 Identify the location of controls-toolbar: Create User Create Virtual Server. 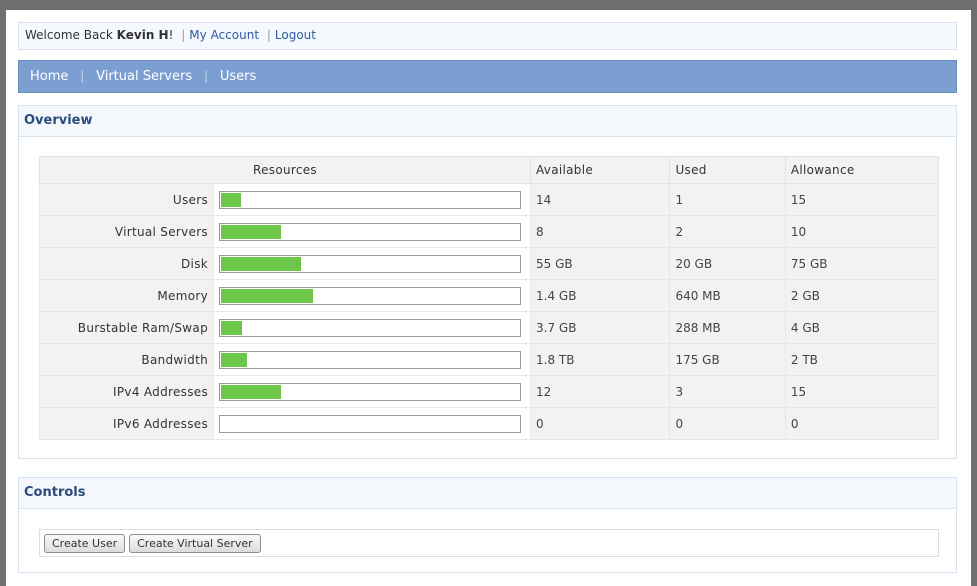
(489, 543).